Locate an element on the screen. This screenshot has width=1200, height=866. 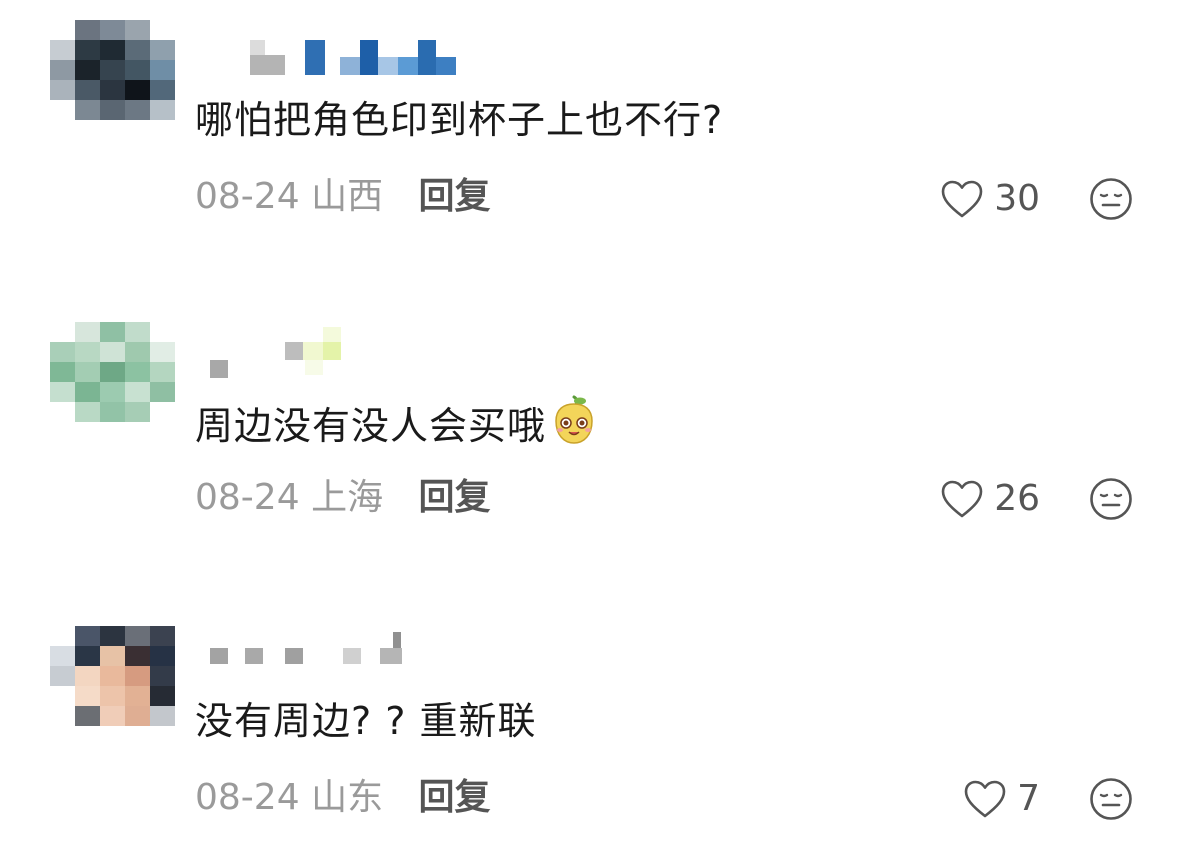
comment-location: 上海 is located at coordinates (347, 497).